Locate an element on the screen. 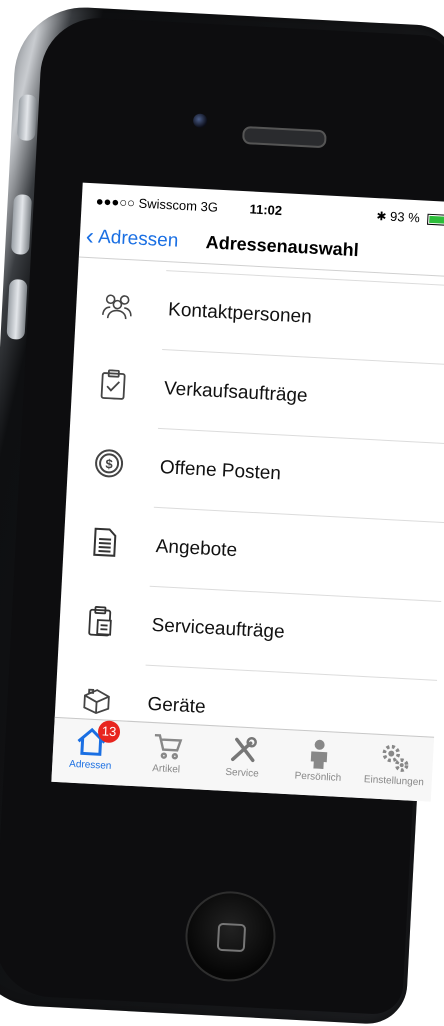  list-item-label: Angebote is located at coordinates (196, 548).